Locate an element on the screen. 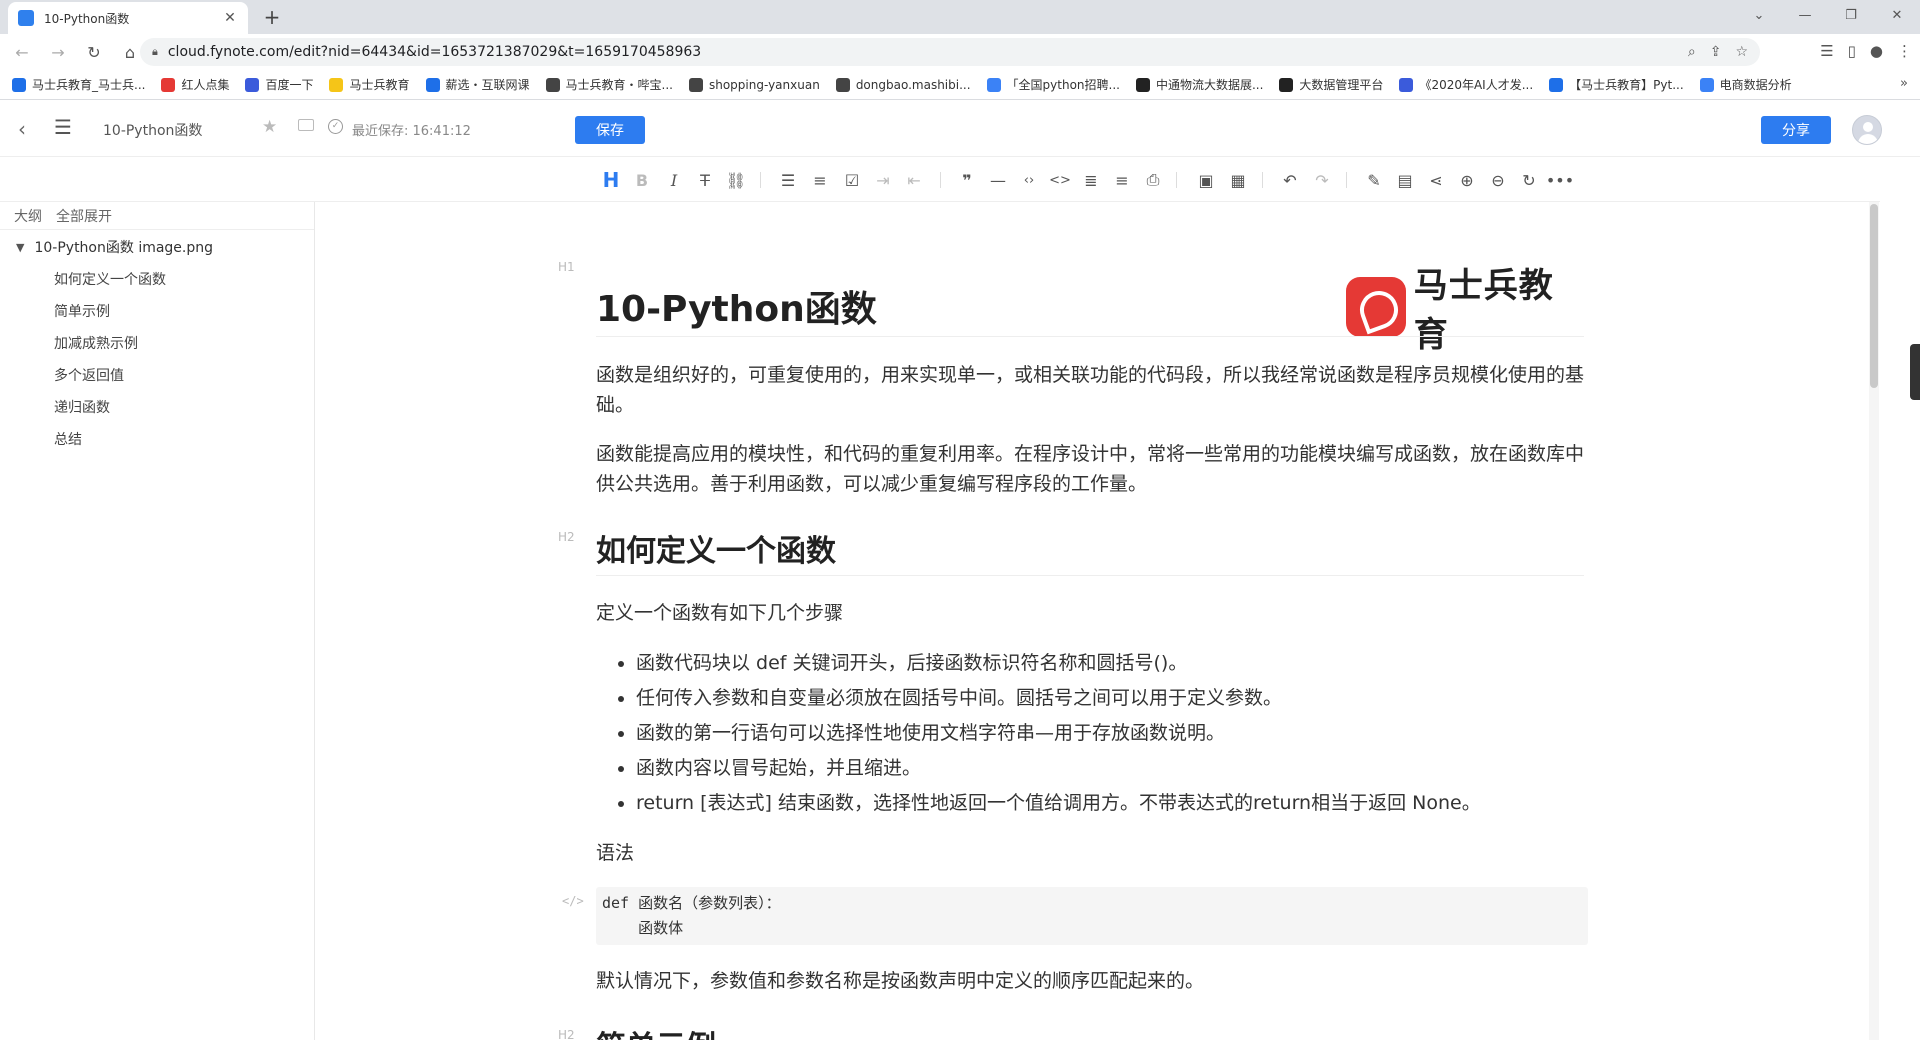 The width and height of the screenshot is (1920, 1040). favorite-star-icon: ★ is located at coordinates (269, 127).